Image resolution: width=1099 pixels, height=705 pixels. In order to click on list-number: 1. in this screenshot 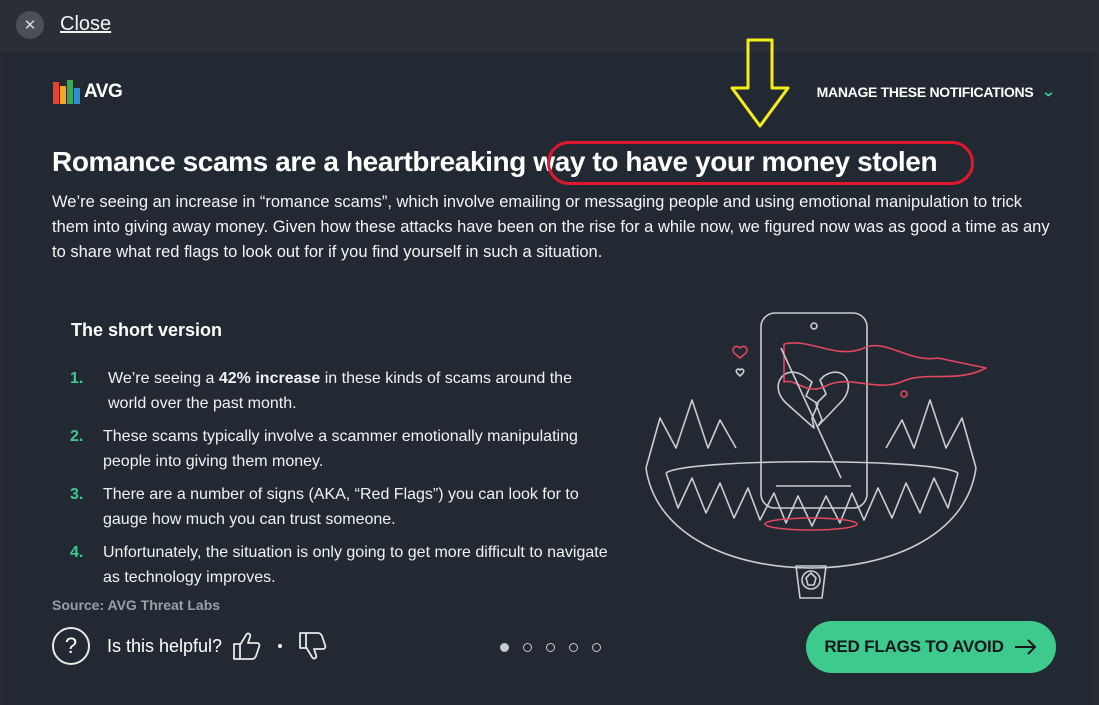, I will do `click(77, 378)`.